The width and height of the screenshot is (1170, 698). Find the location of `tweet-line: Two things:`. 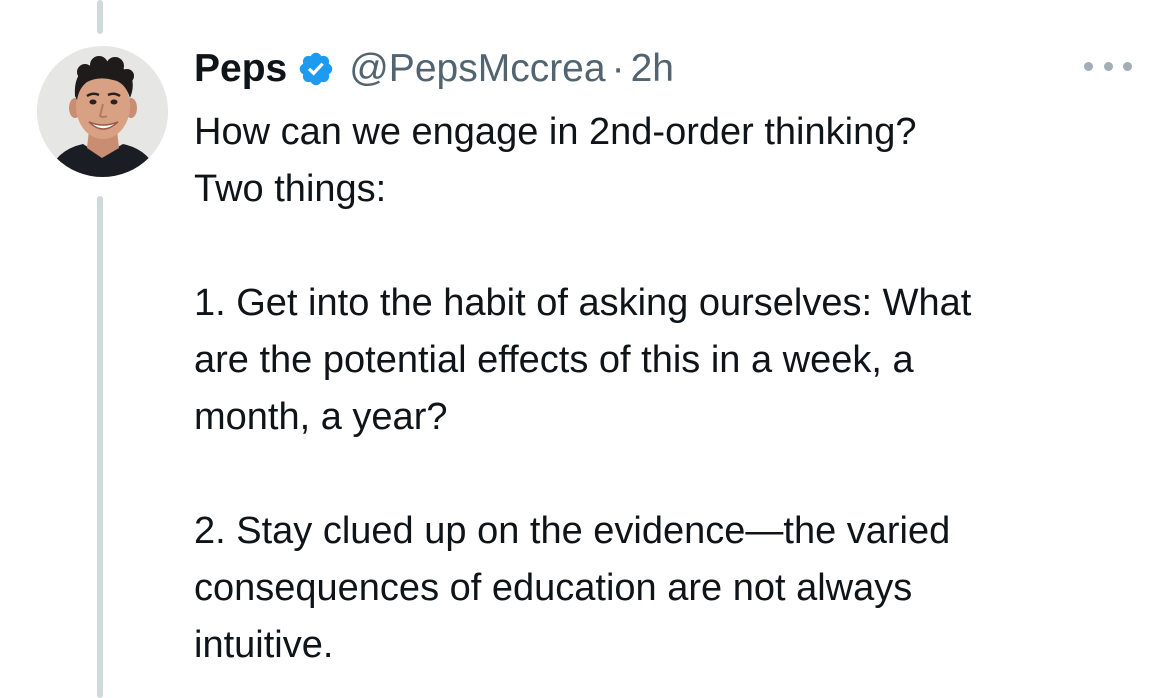

tweet-line: Two things: is located at coordinates (290, 189).